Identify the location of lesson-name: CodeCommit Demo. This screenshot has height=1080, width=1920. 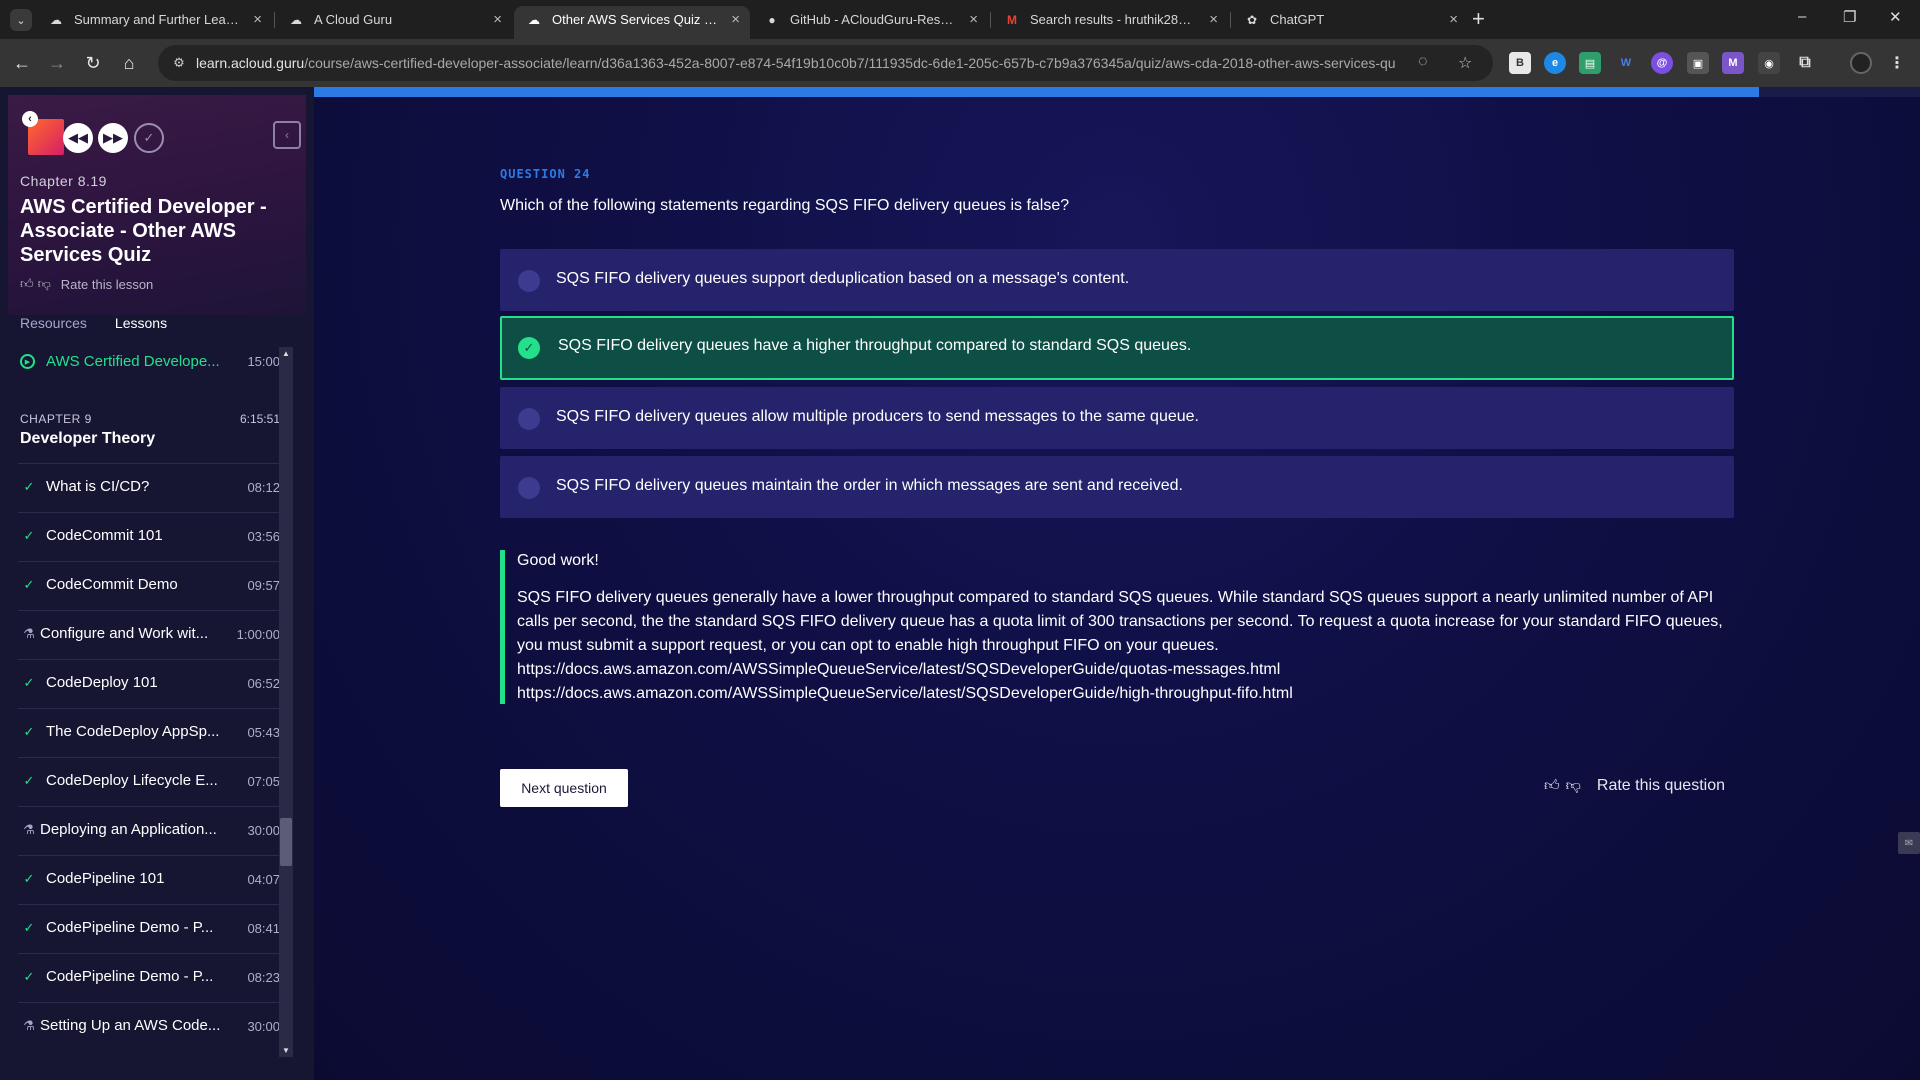
(112, 584).